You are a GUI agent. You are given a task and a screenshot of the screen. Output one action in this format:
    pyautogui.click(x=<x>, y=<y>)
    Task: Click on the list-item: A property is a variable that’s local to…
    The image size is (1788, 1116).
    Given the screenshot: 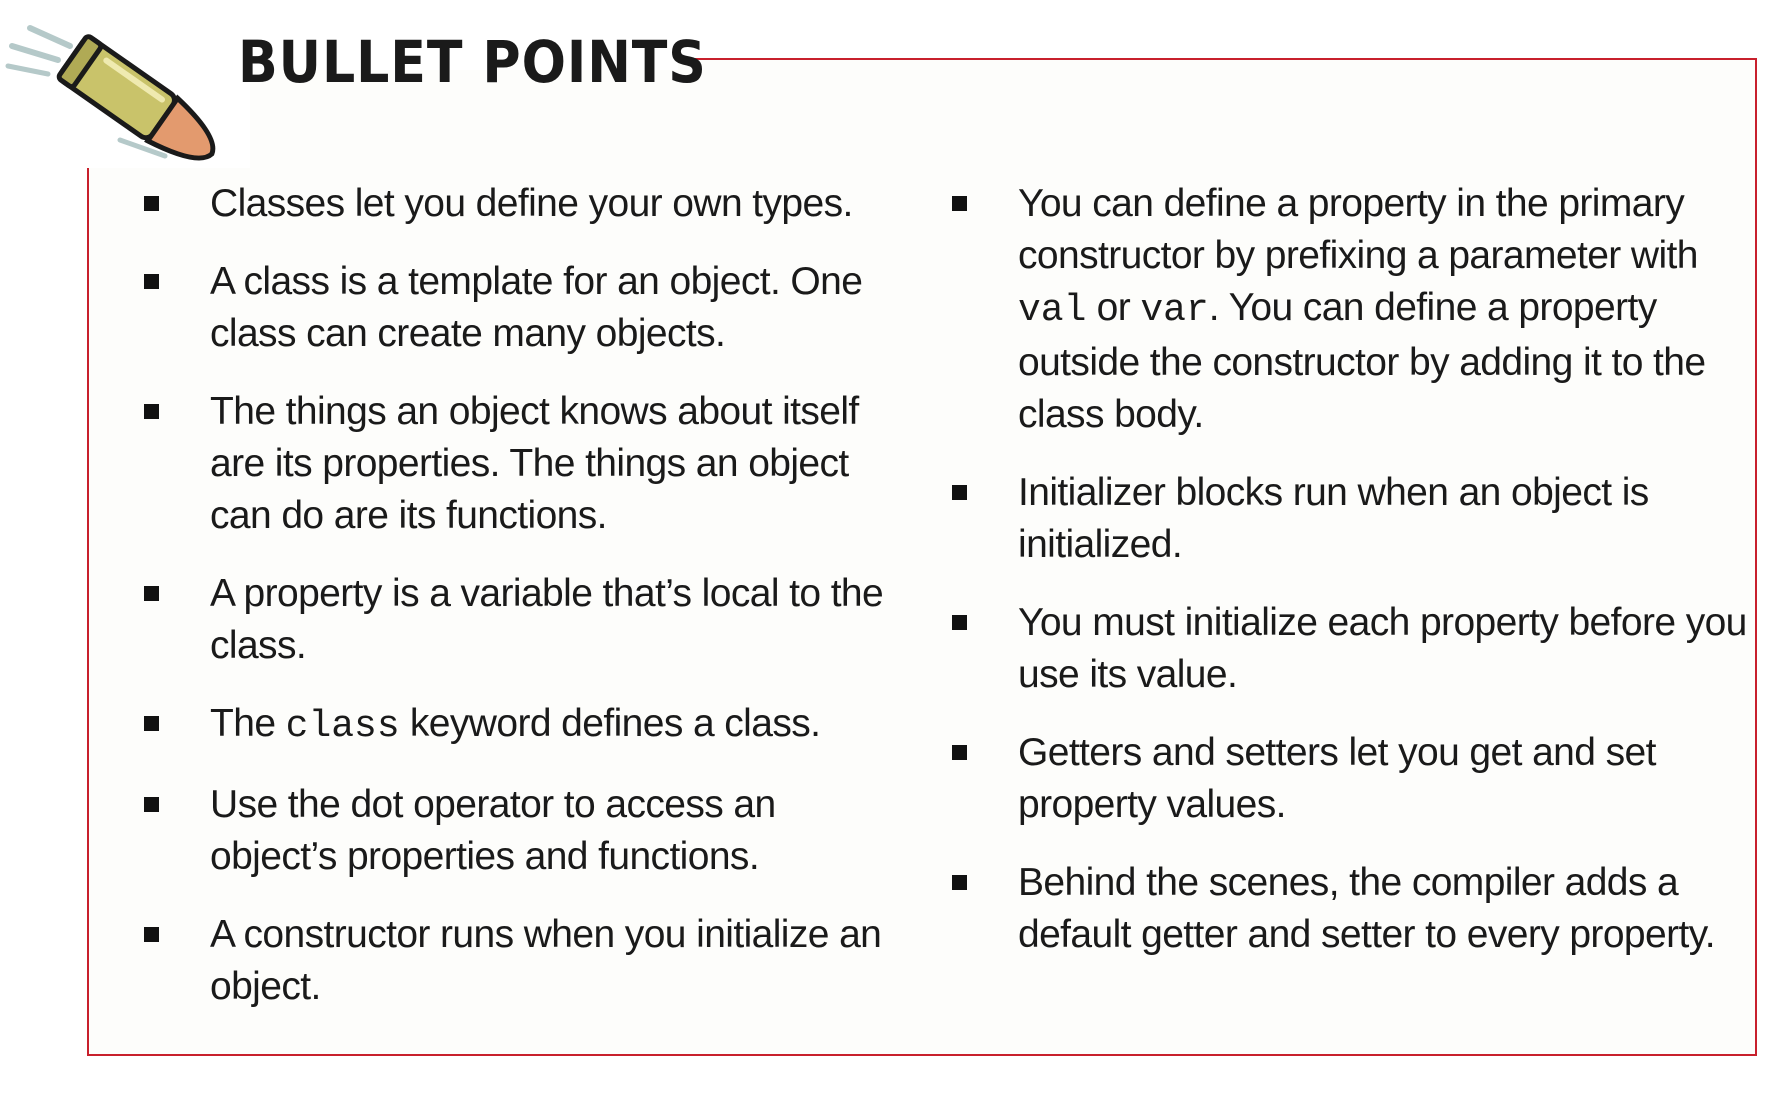 What is the action you would take?
    pyautogui.click(x=520, y=620)
    